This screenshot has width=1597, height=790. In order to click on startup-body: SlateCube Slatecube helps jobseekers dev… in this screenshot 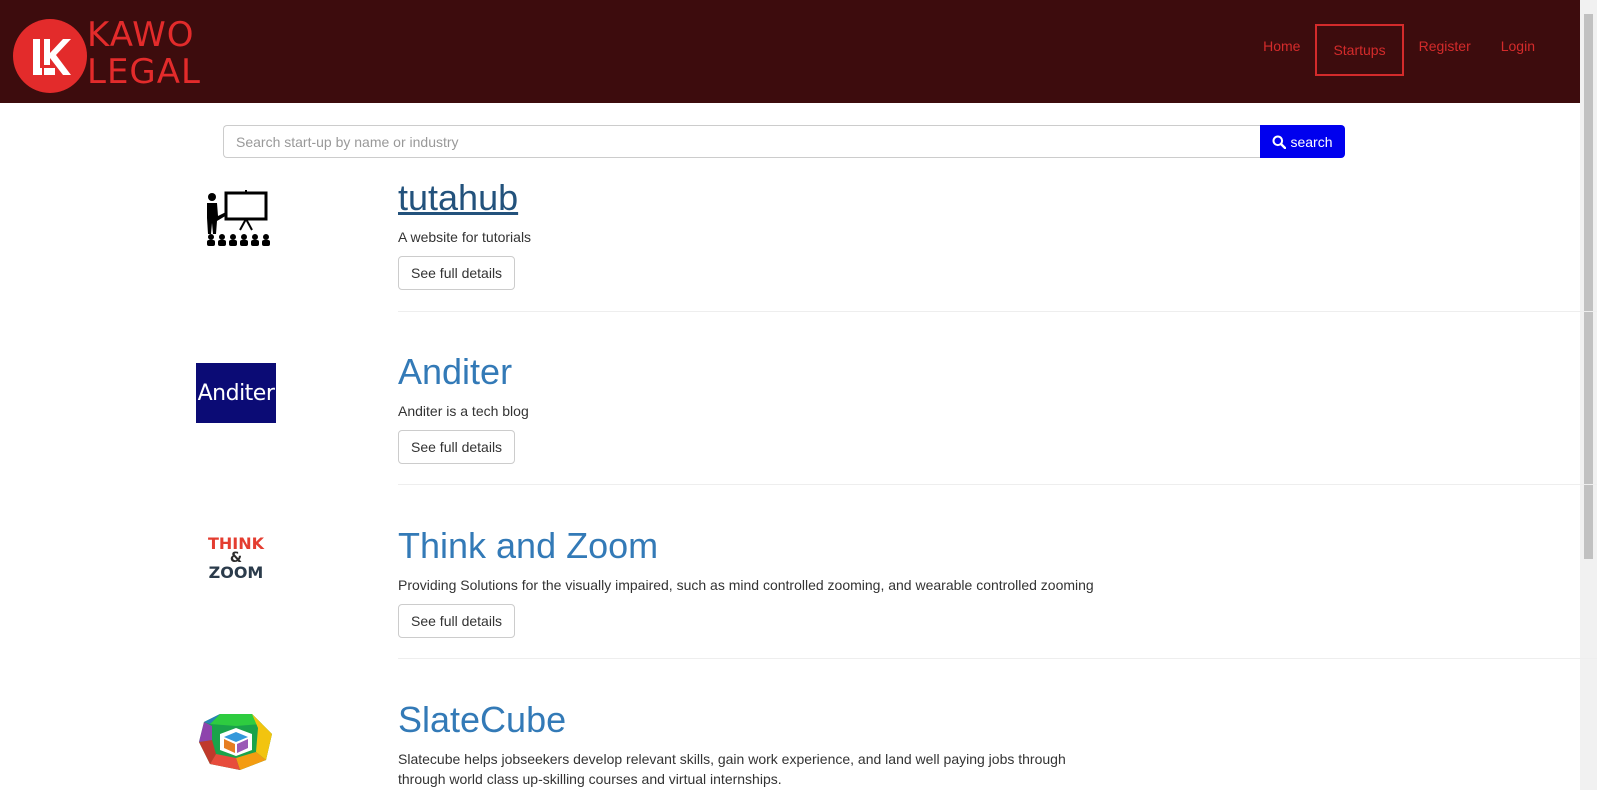, I will do `click(989, 744)`.